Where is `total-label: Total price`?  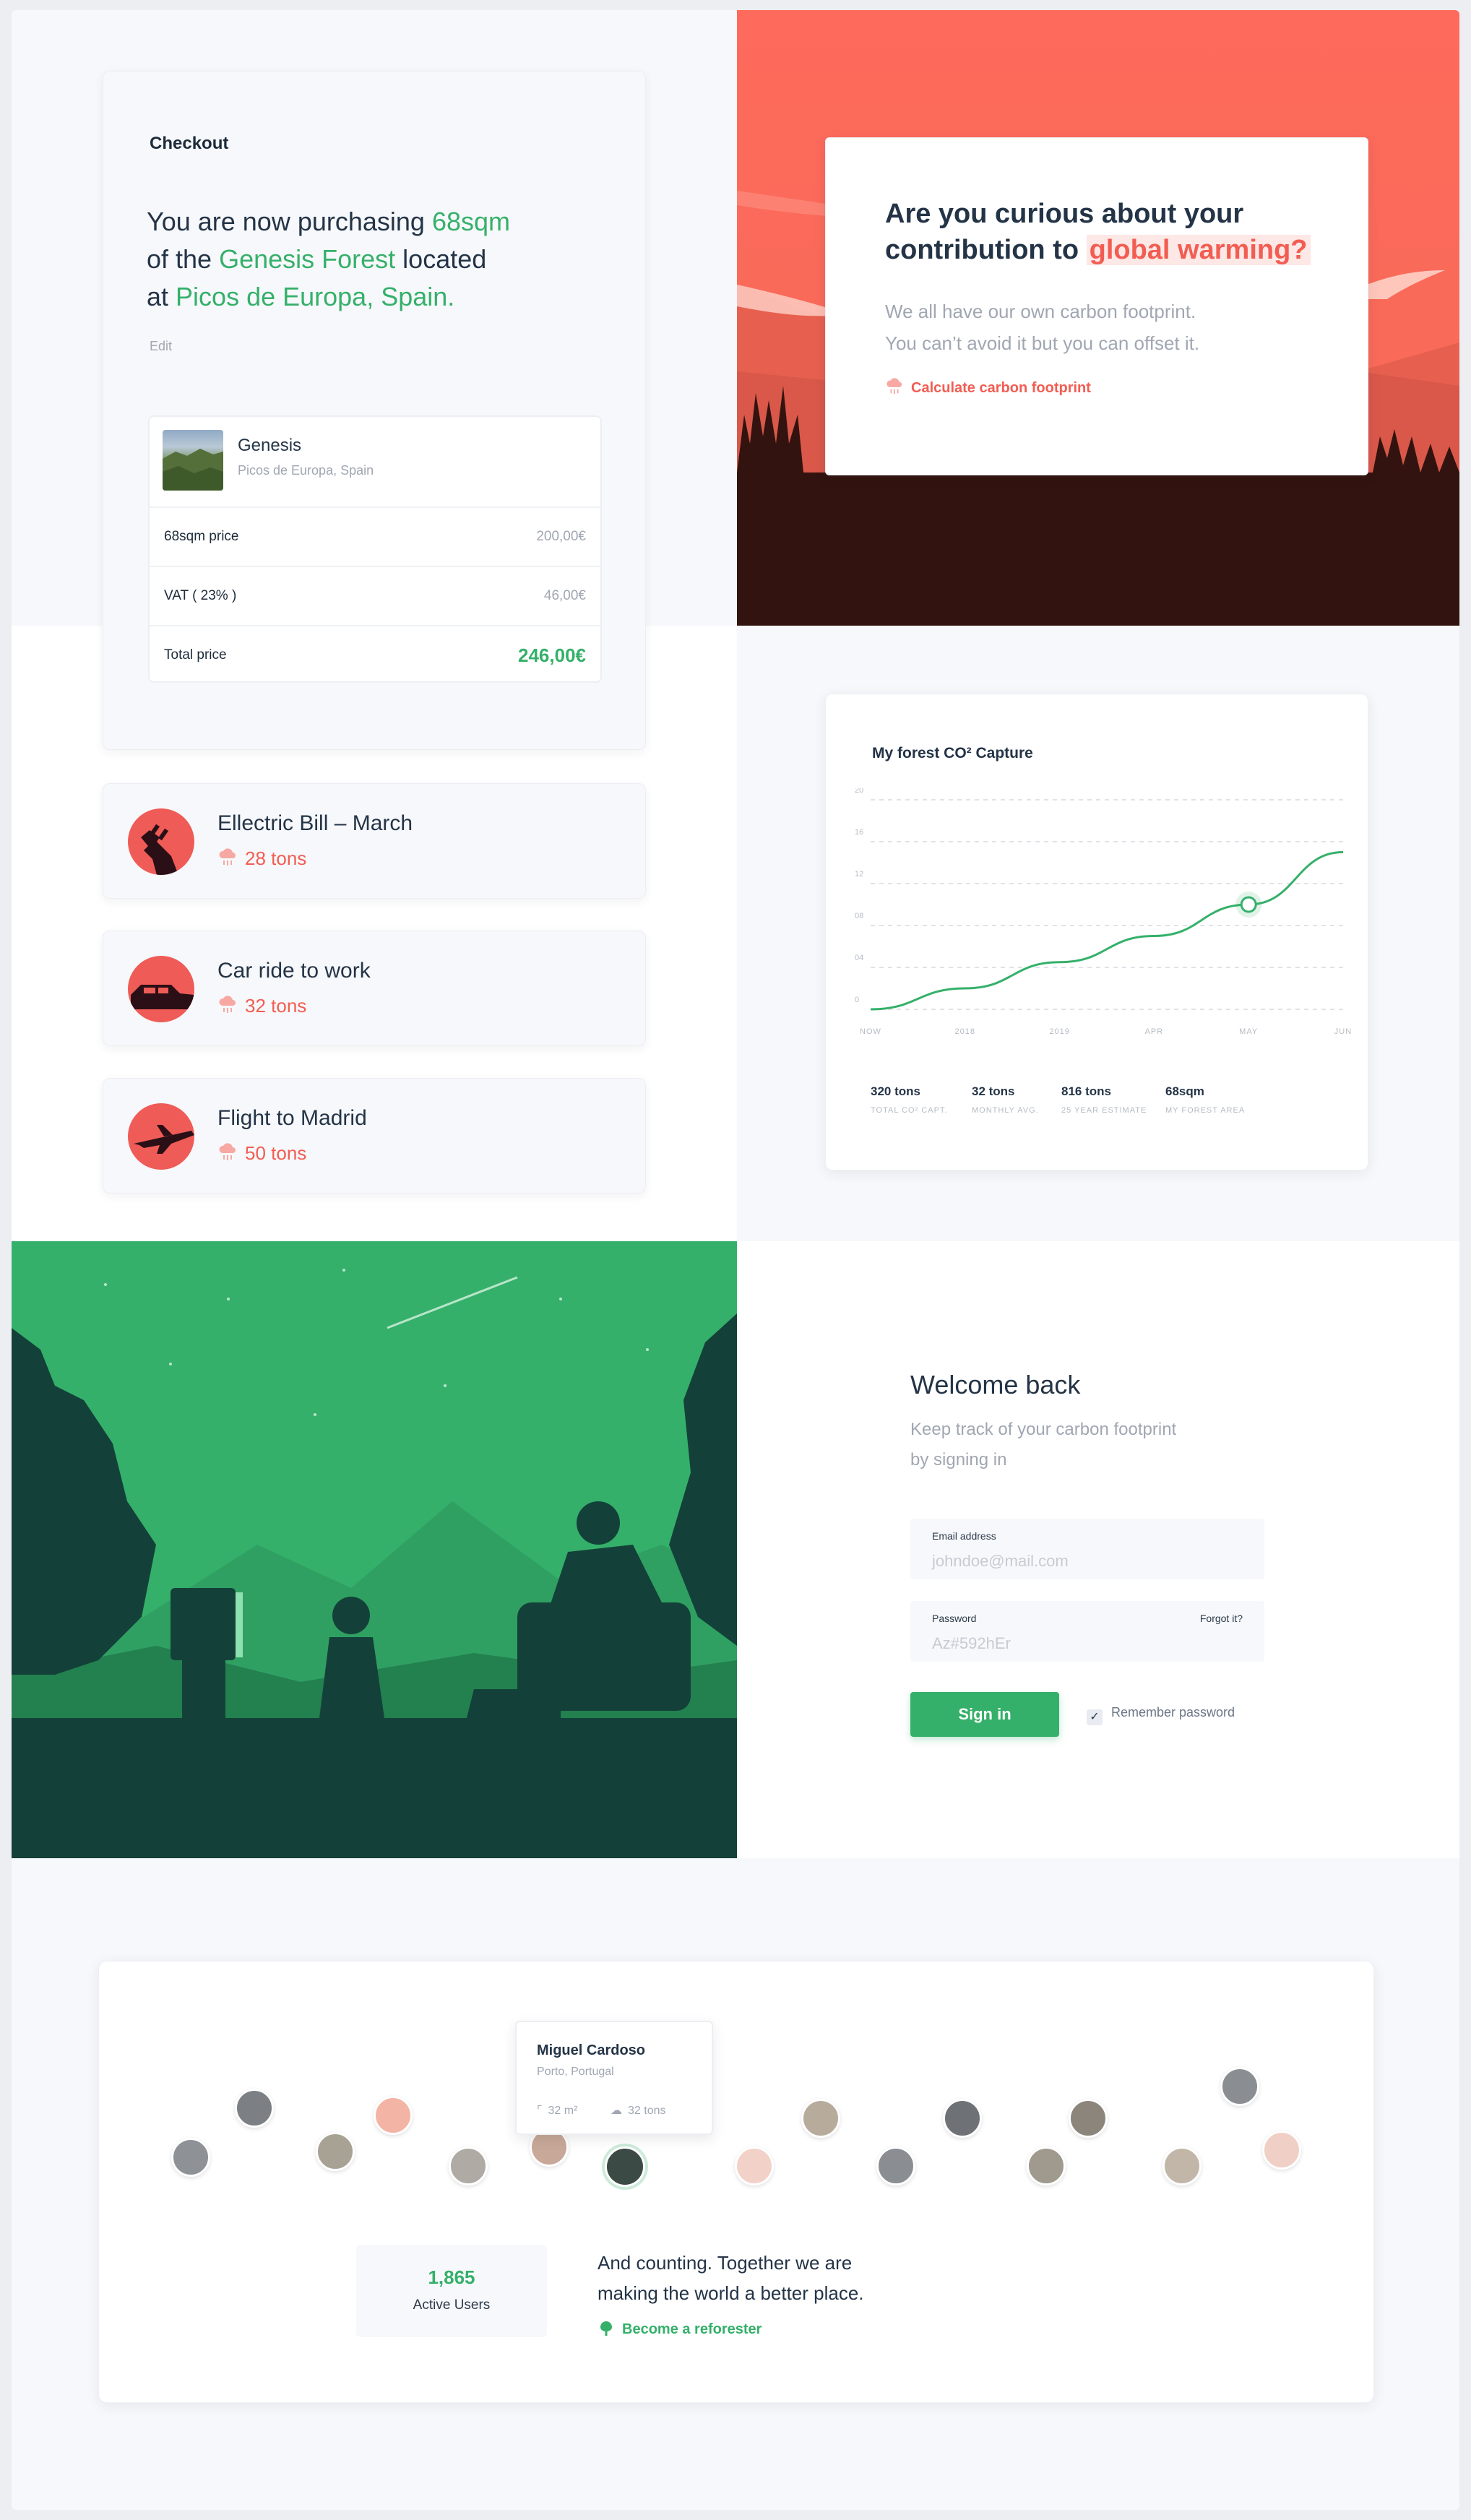 total-label: Total price is located at coordinates (195, 655).